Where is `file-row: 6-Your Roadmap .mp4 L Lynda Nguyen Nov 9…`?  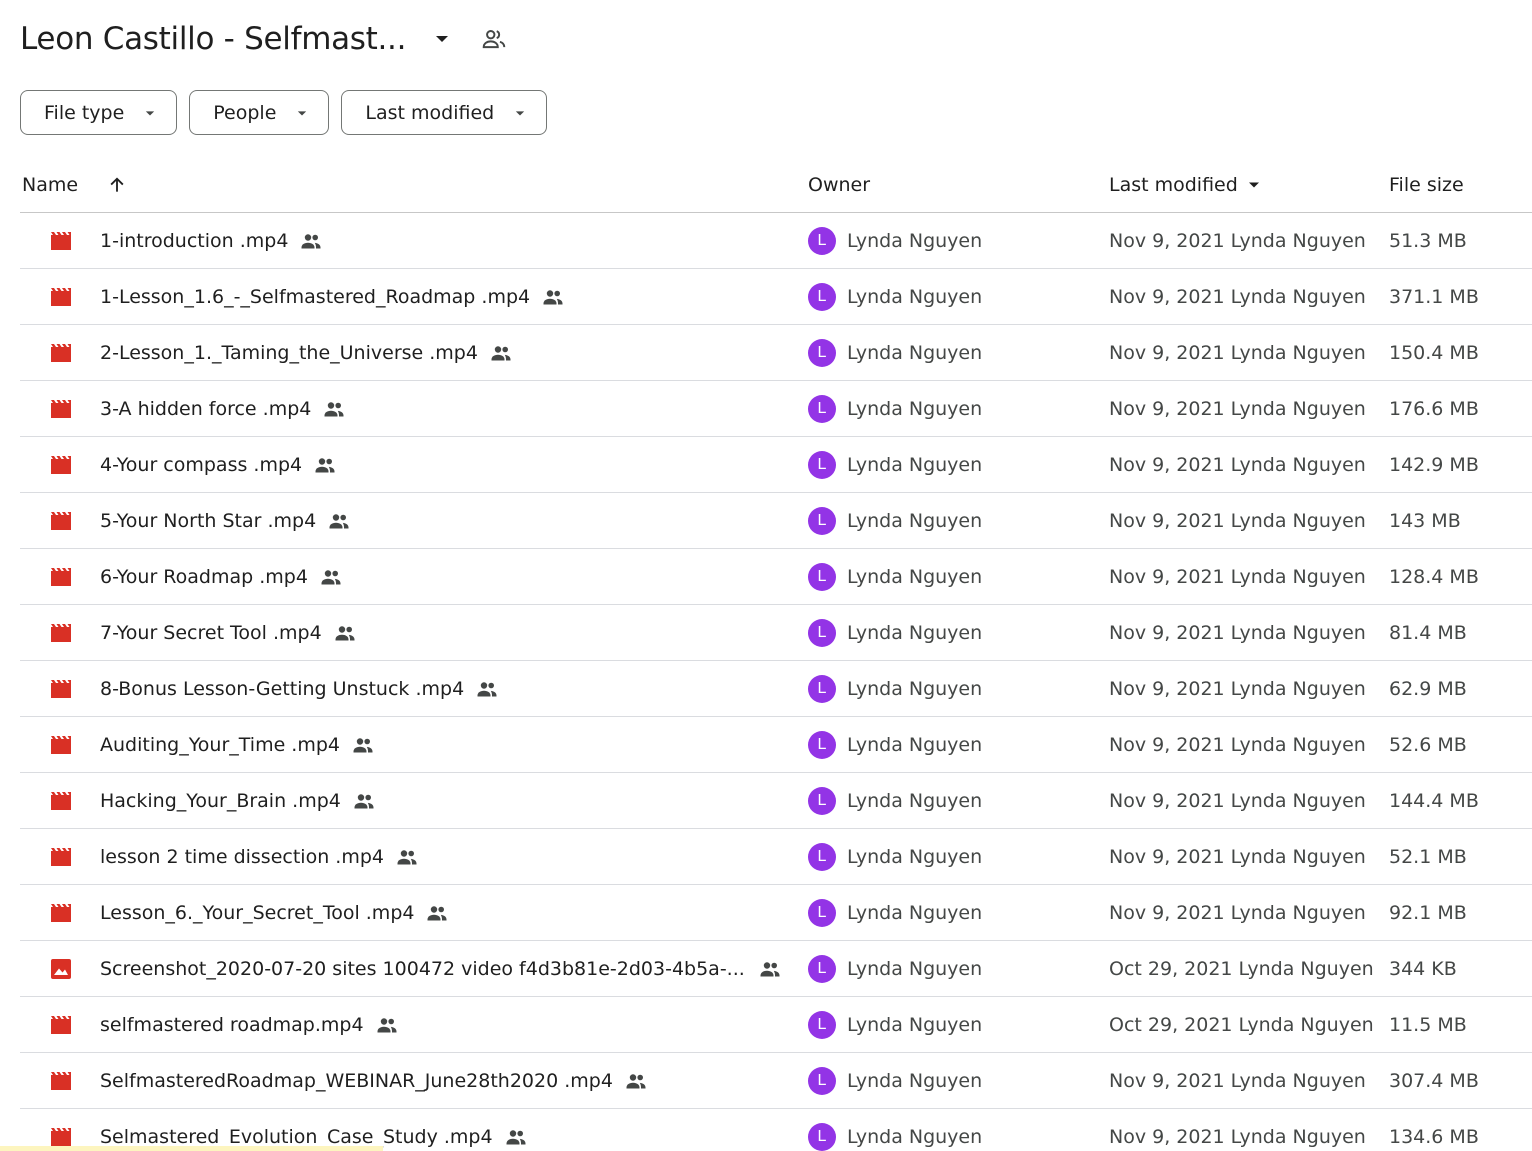 file-row: 6-Your Roadmap .mp4 L Lynda Nguyen Nov 9… is located at coordinates (776, 577).